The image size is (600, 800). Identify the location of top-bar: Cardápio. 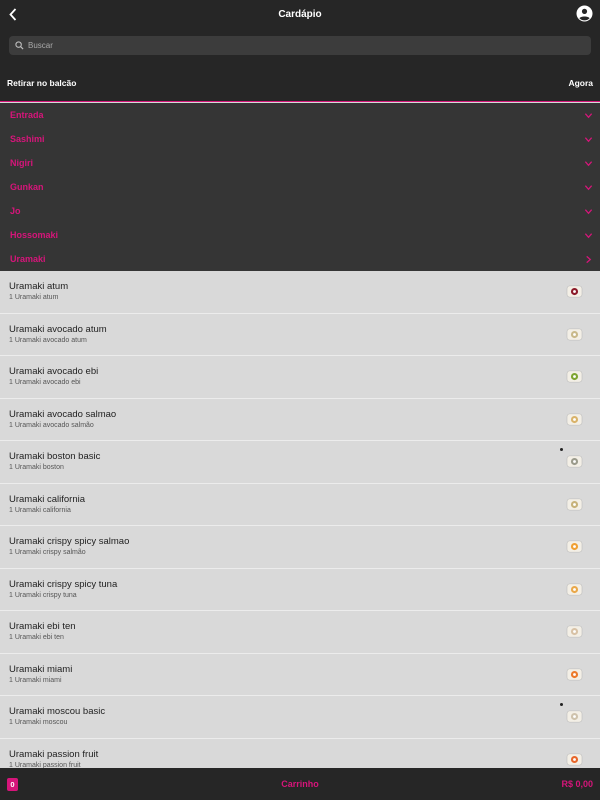
(300, 14).